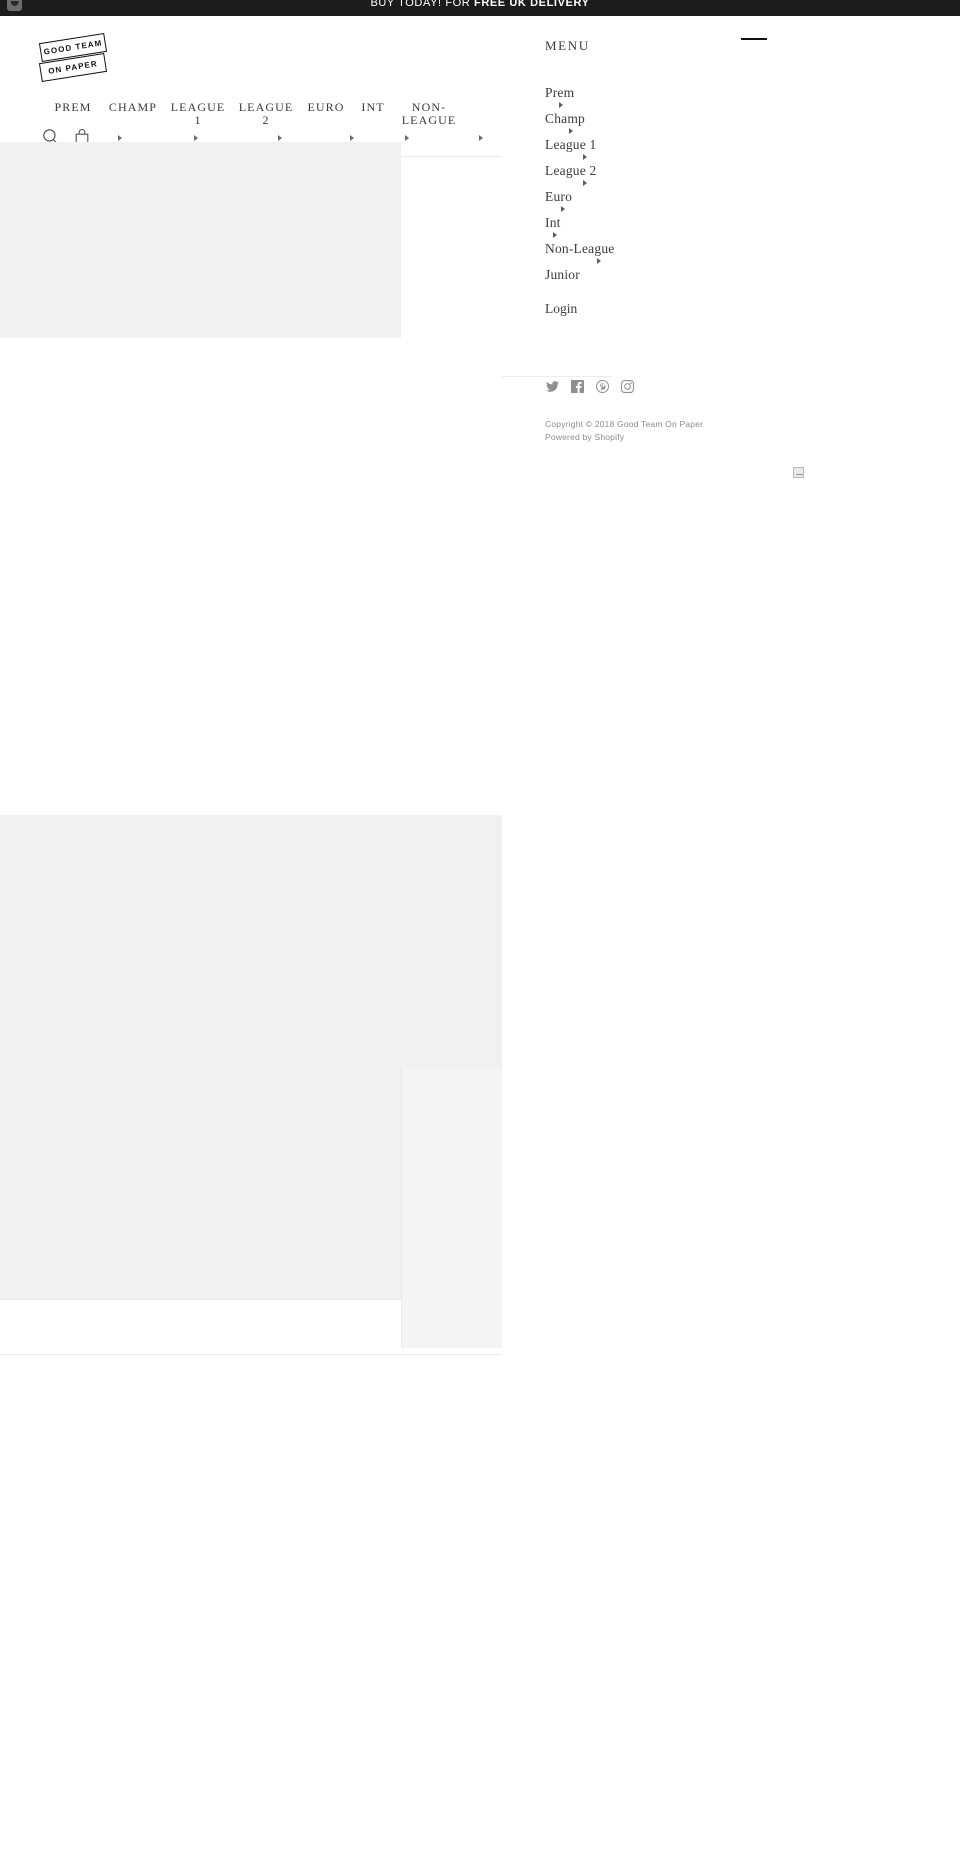 The width and height of the screenshot is (960, 1875). I want to click on nav-caret-int, so click(481, 138).